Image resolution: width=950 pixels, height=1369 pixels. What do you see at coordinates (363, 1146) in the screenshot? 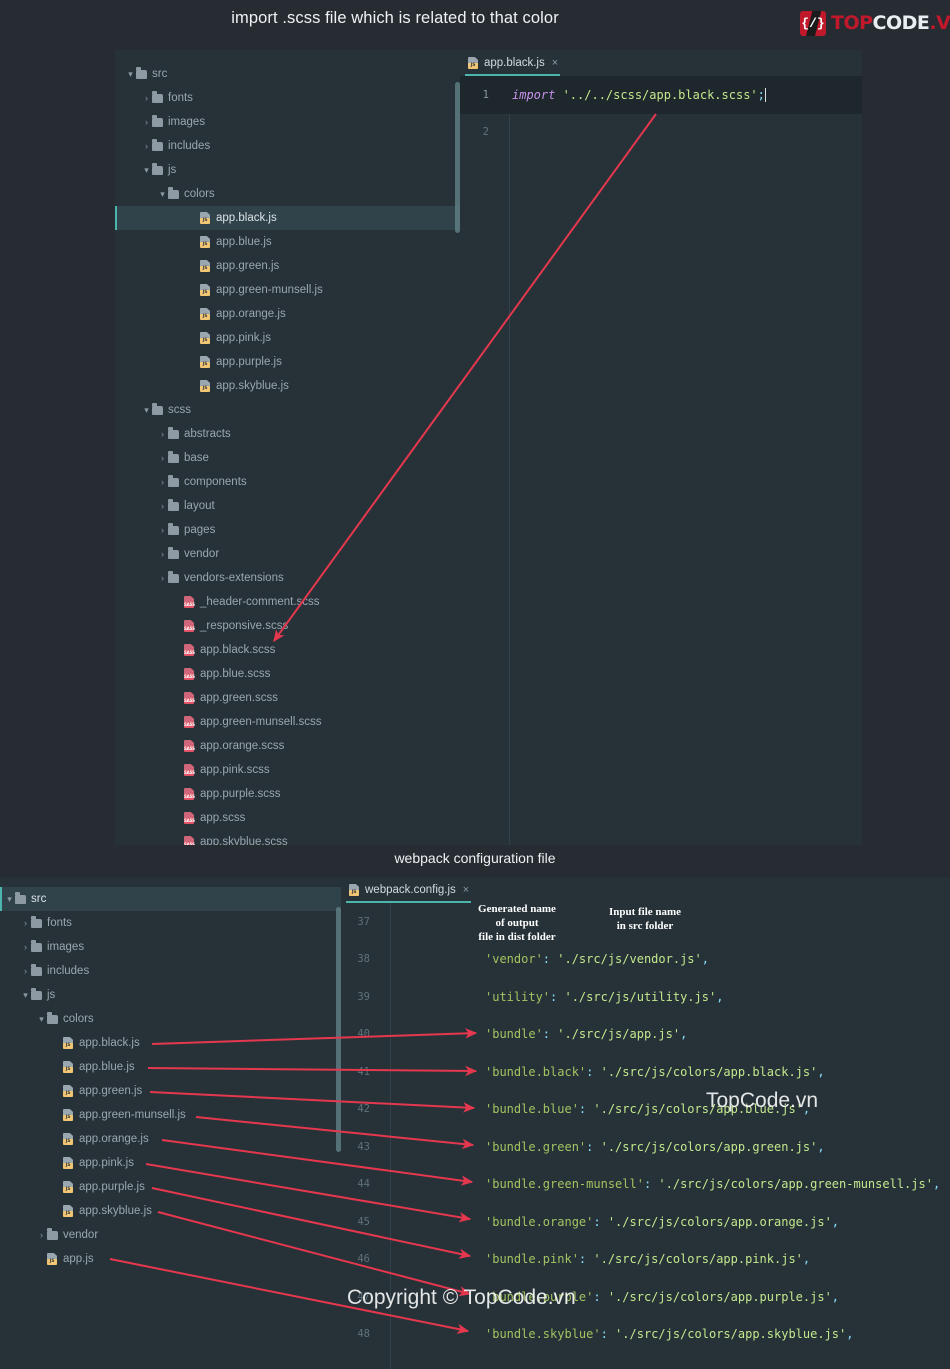
I see `line-number: 43` at bounding box center [363, 1146].